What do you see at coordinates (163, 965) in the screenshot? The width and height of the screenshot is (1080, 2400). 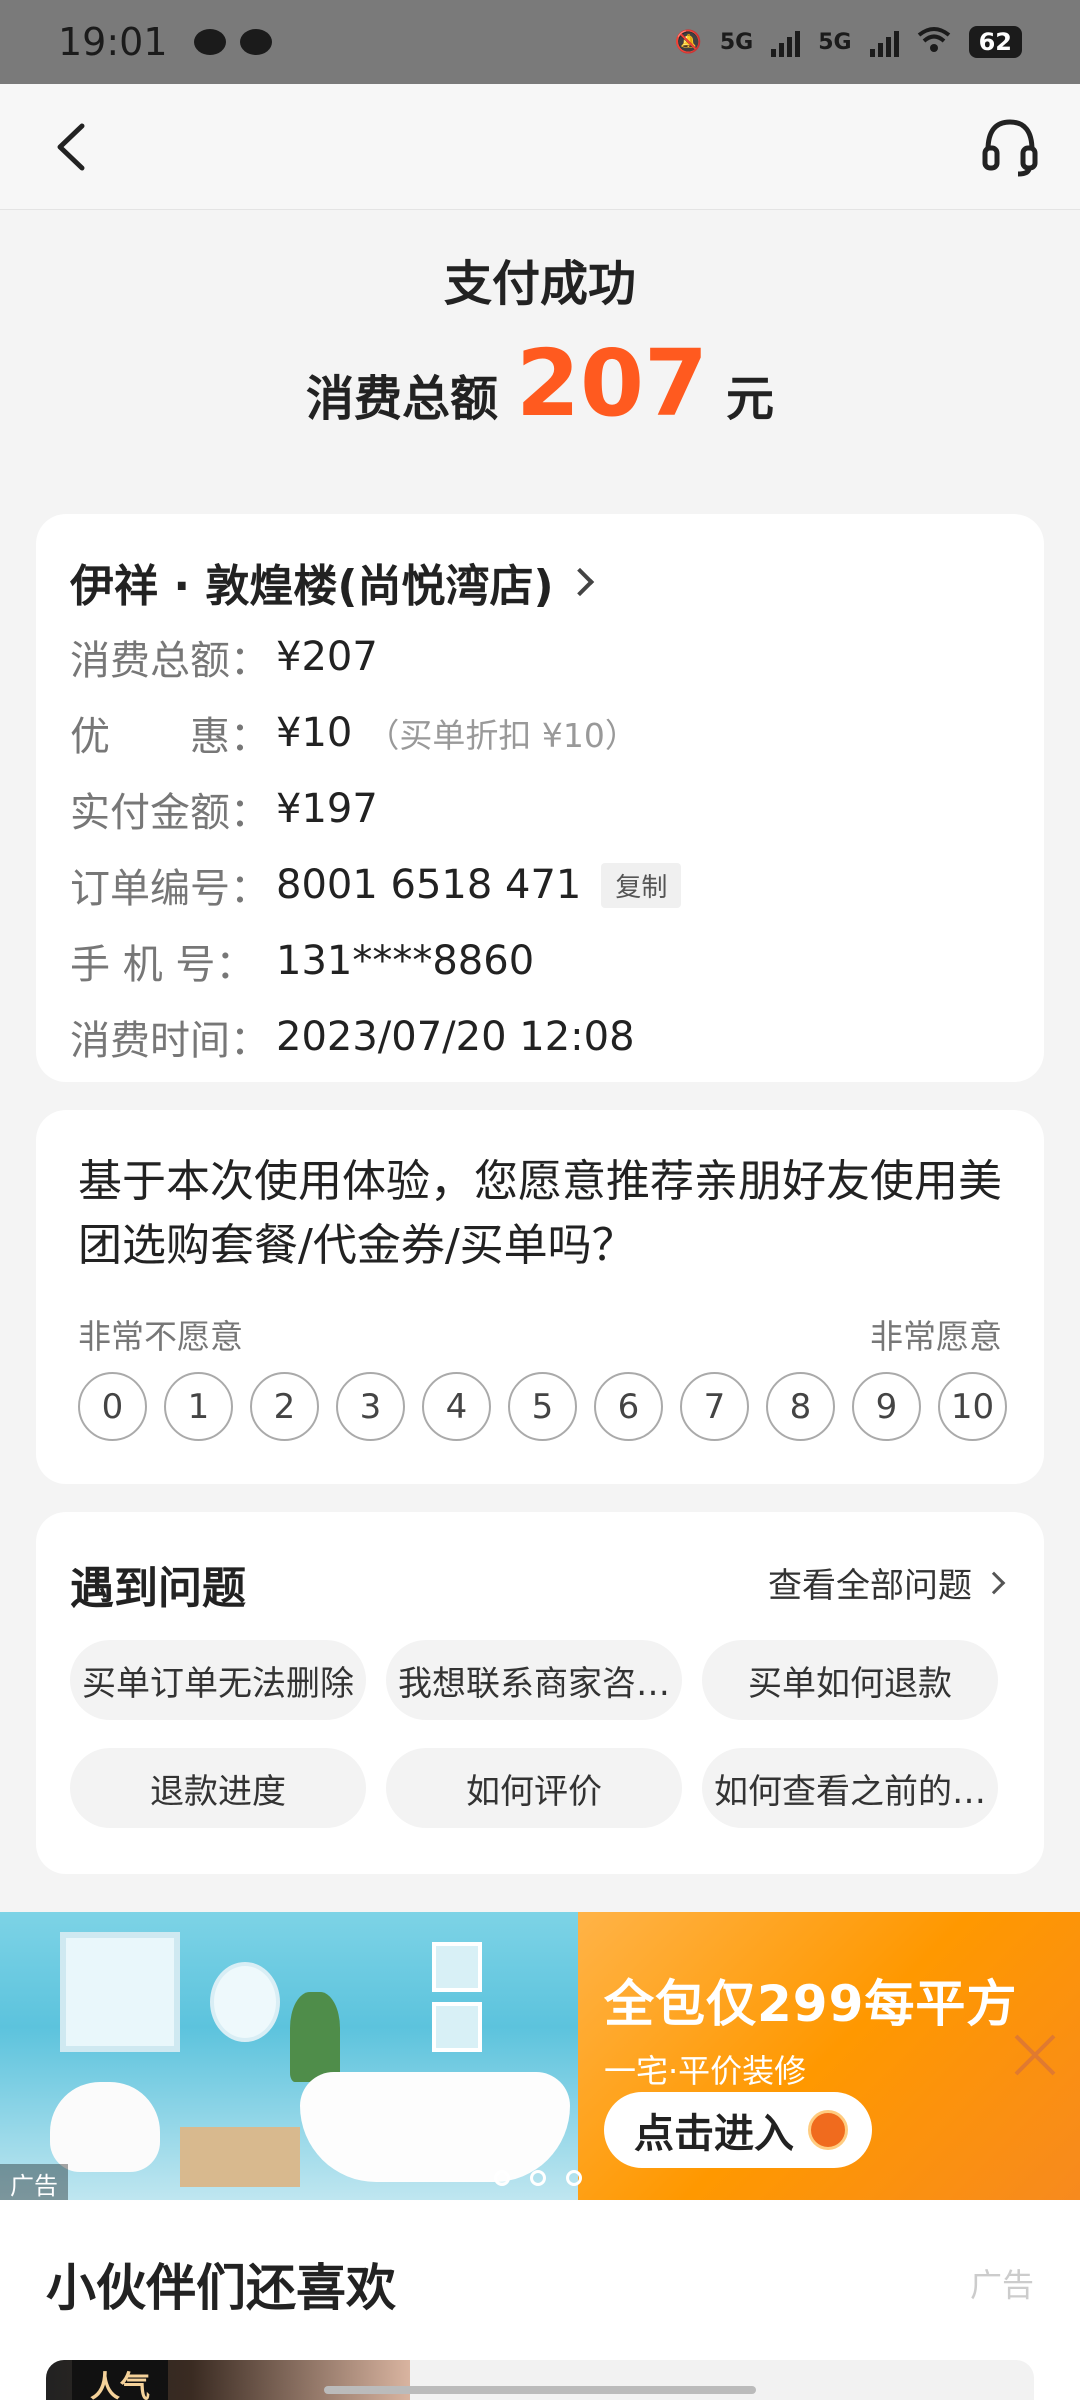 I see `info-label: 手 机 号：` at bounding box center [163, 965].